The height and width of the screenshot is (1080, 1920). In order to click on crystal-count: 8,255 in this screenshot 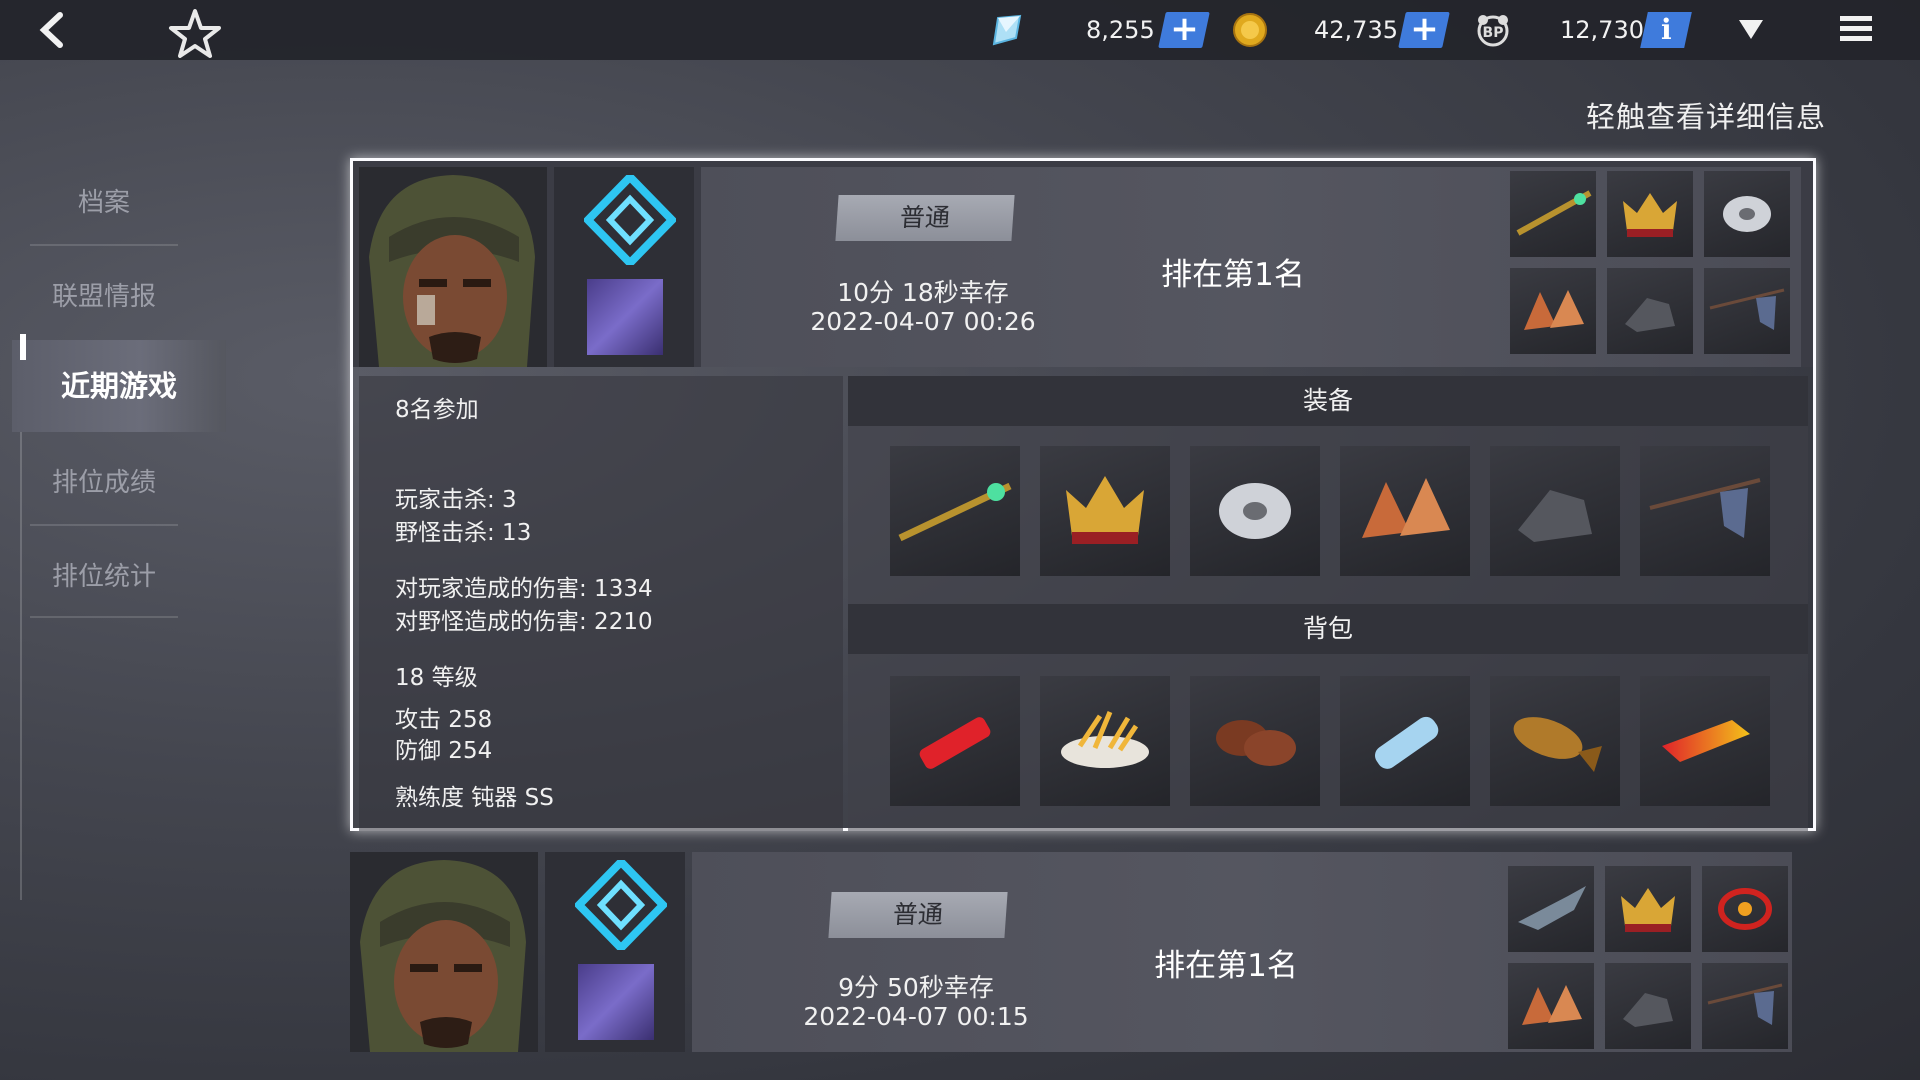, I will do `click(1120, 30)`.